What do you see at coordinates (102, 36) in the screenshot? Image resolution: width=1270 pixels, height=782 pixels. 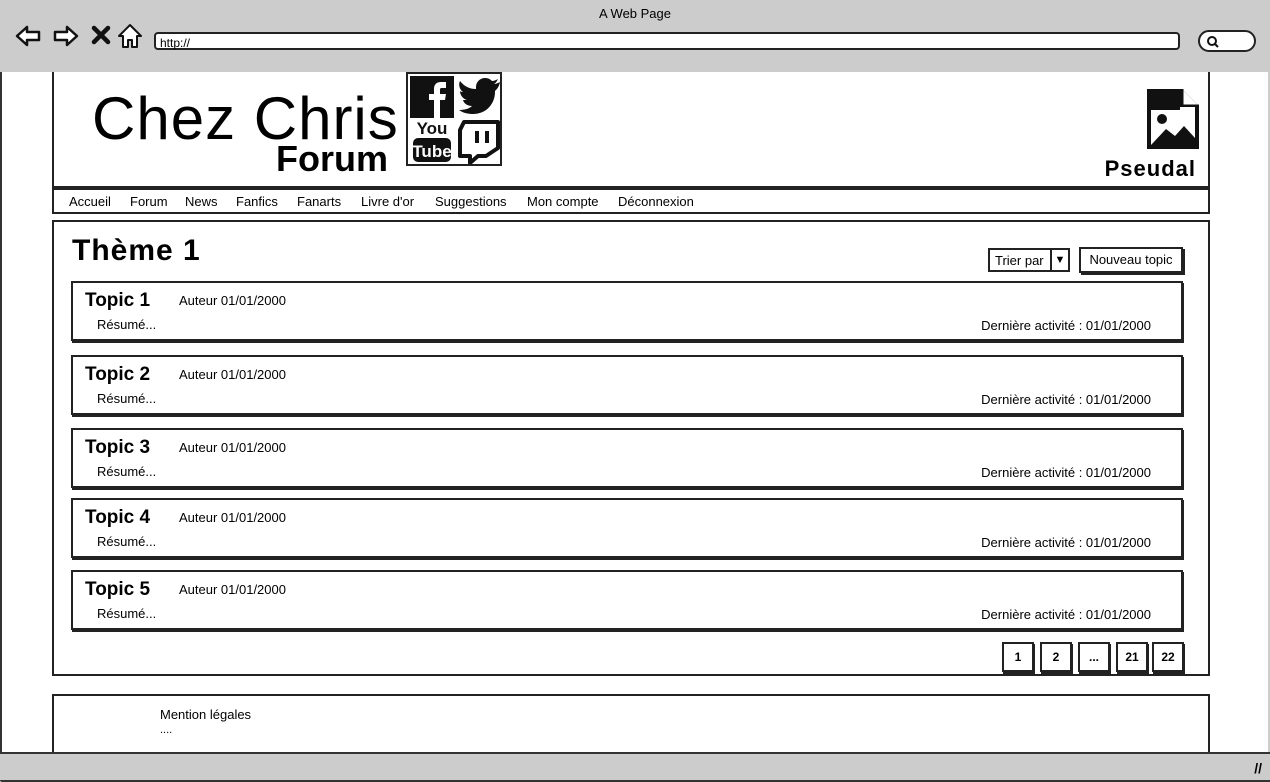 I see `stop-icon` at bounding box center [102, 36].